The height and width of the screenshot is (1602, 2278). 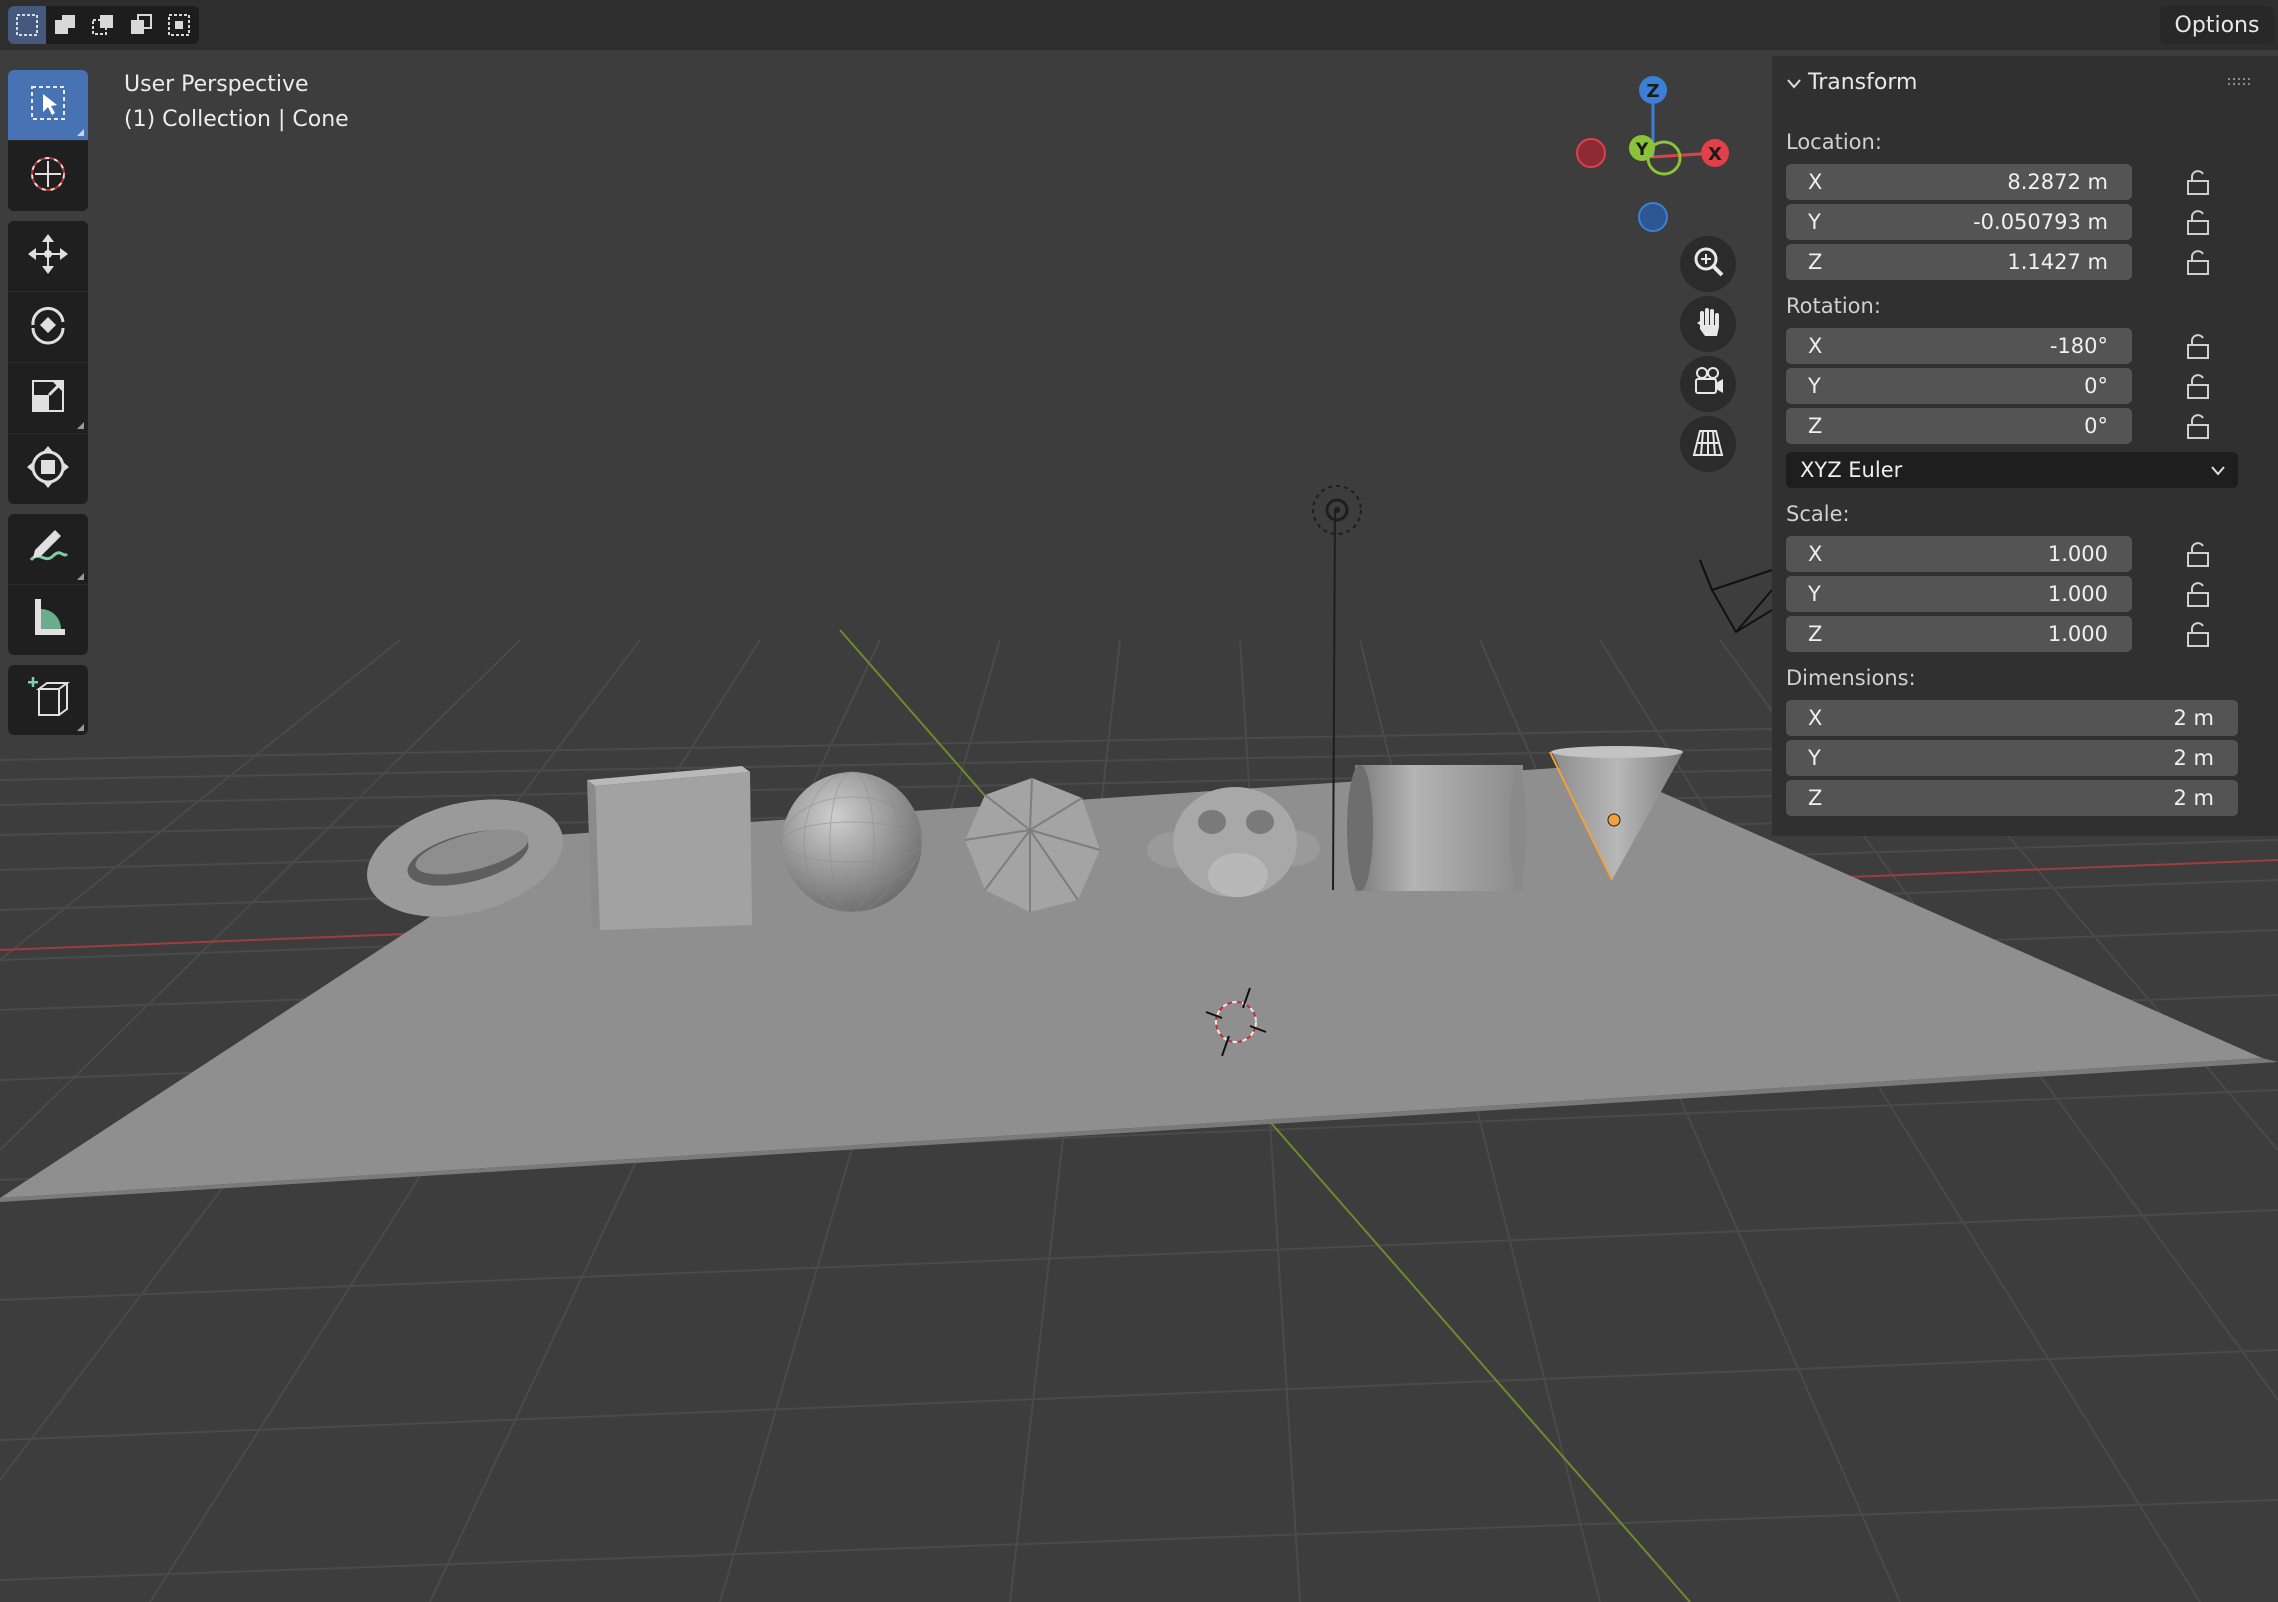 I want to click on dimensions-y-field: Y 2 m, so click(x=2012, y=758).